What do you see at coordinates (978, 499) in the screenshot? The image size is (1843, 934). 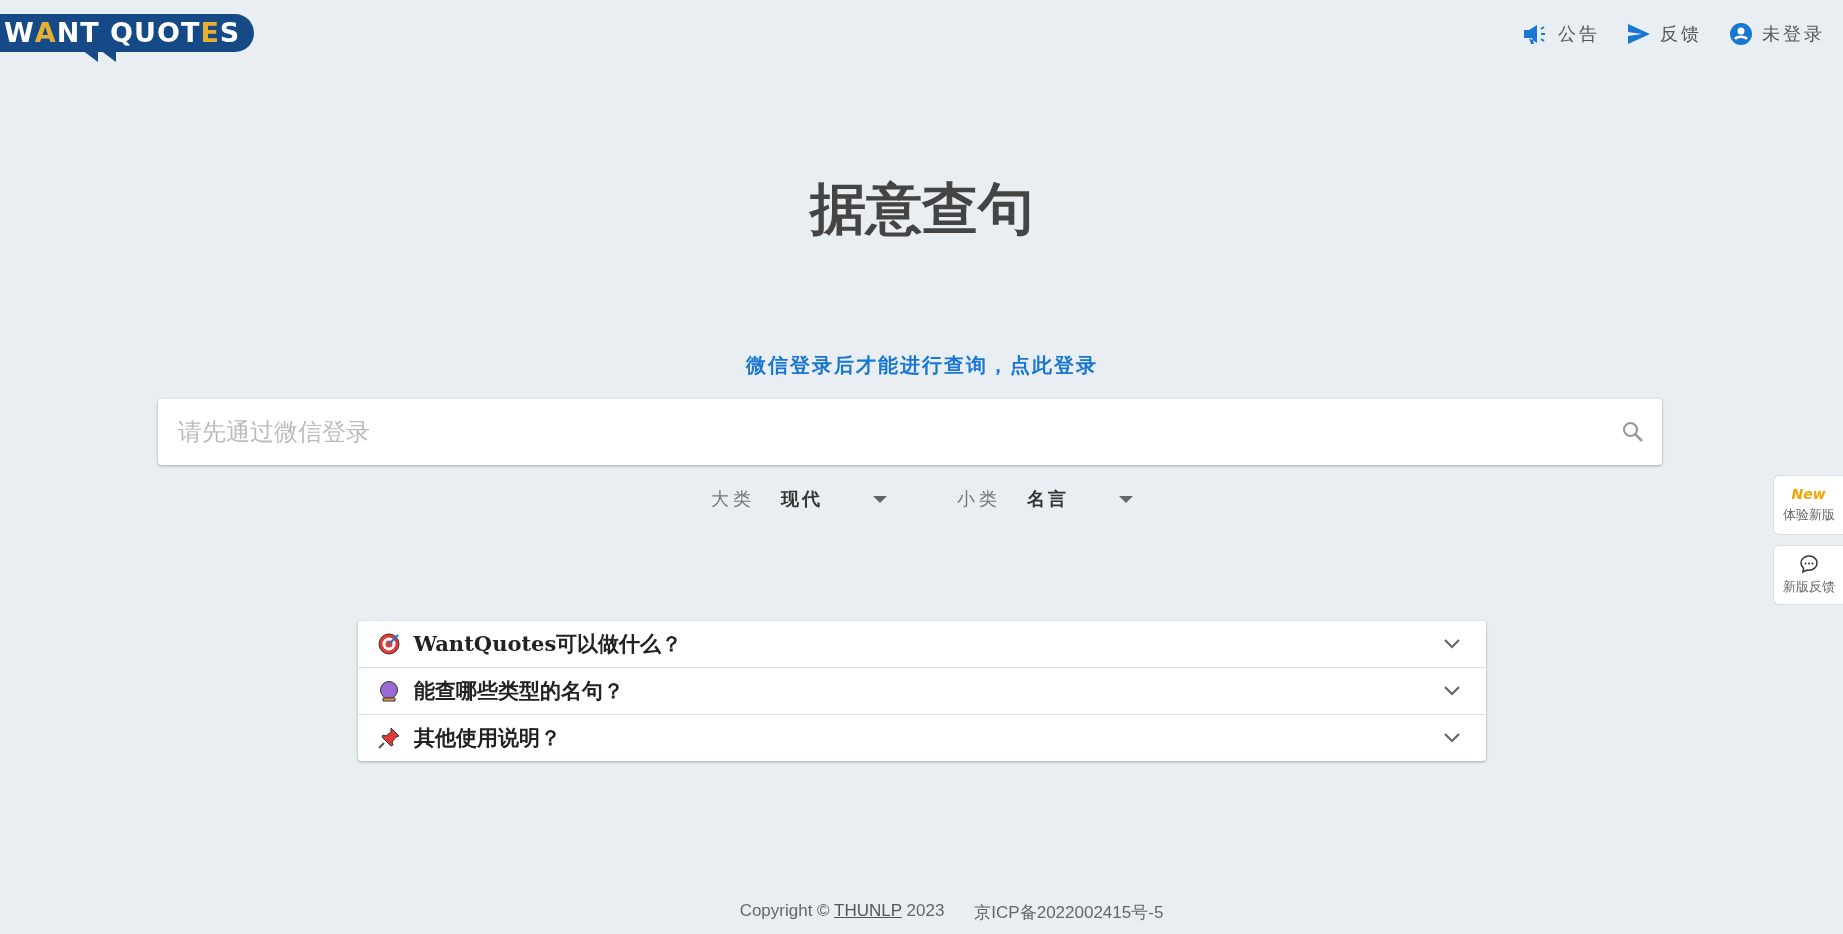 I see `filter-label: 小类` at bounding box center [978, 499].